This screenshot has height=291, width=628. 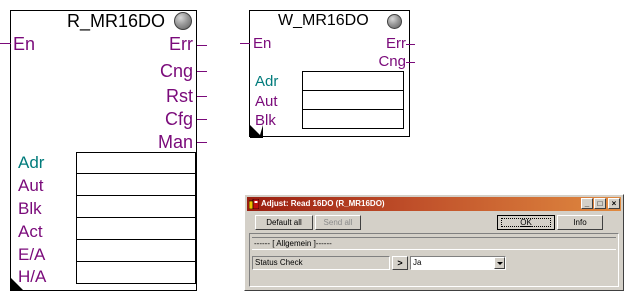 What do you see at coordinates (458, 263) in the screenshot?
I see `status-check-select: Ja` at bounding box center [458, 263].